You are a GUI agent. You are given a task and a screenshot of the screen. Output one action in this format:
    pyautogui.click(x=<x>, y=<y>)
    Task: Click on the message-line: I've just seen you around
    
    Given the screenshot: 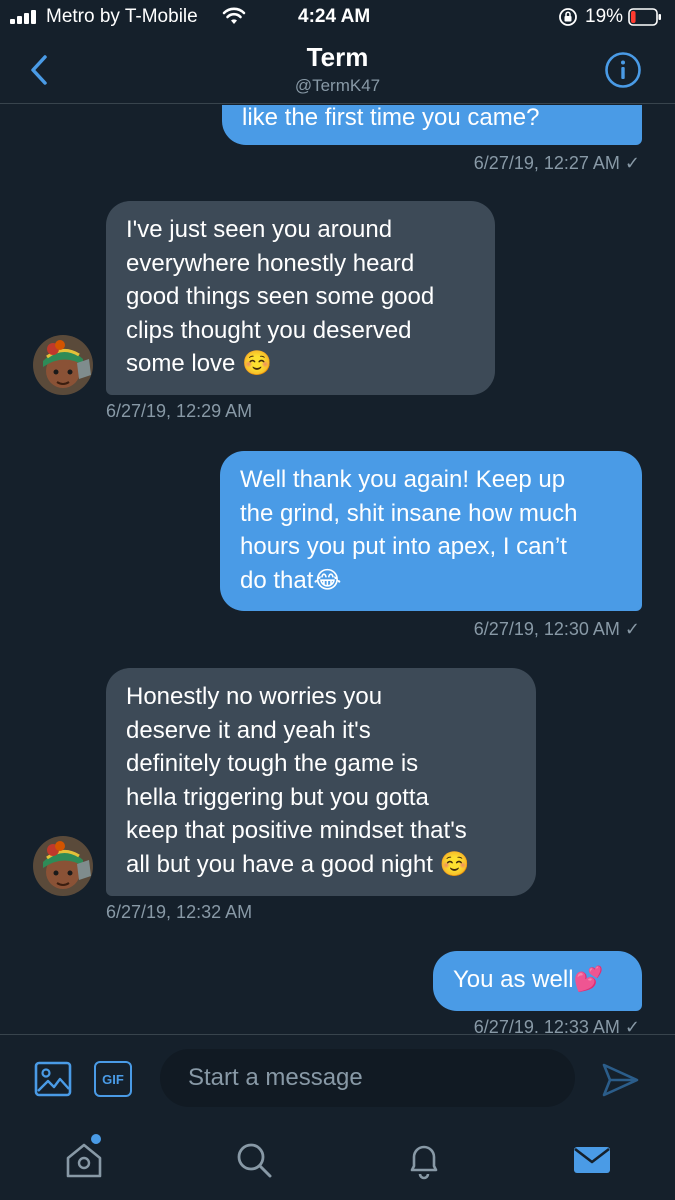 What is the action you would take?
    pyautogui.click(x=259, y=229)
    